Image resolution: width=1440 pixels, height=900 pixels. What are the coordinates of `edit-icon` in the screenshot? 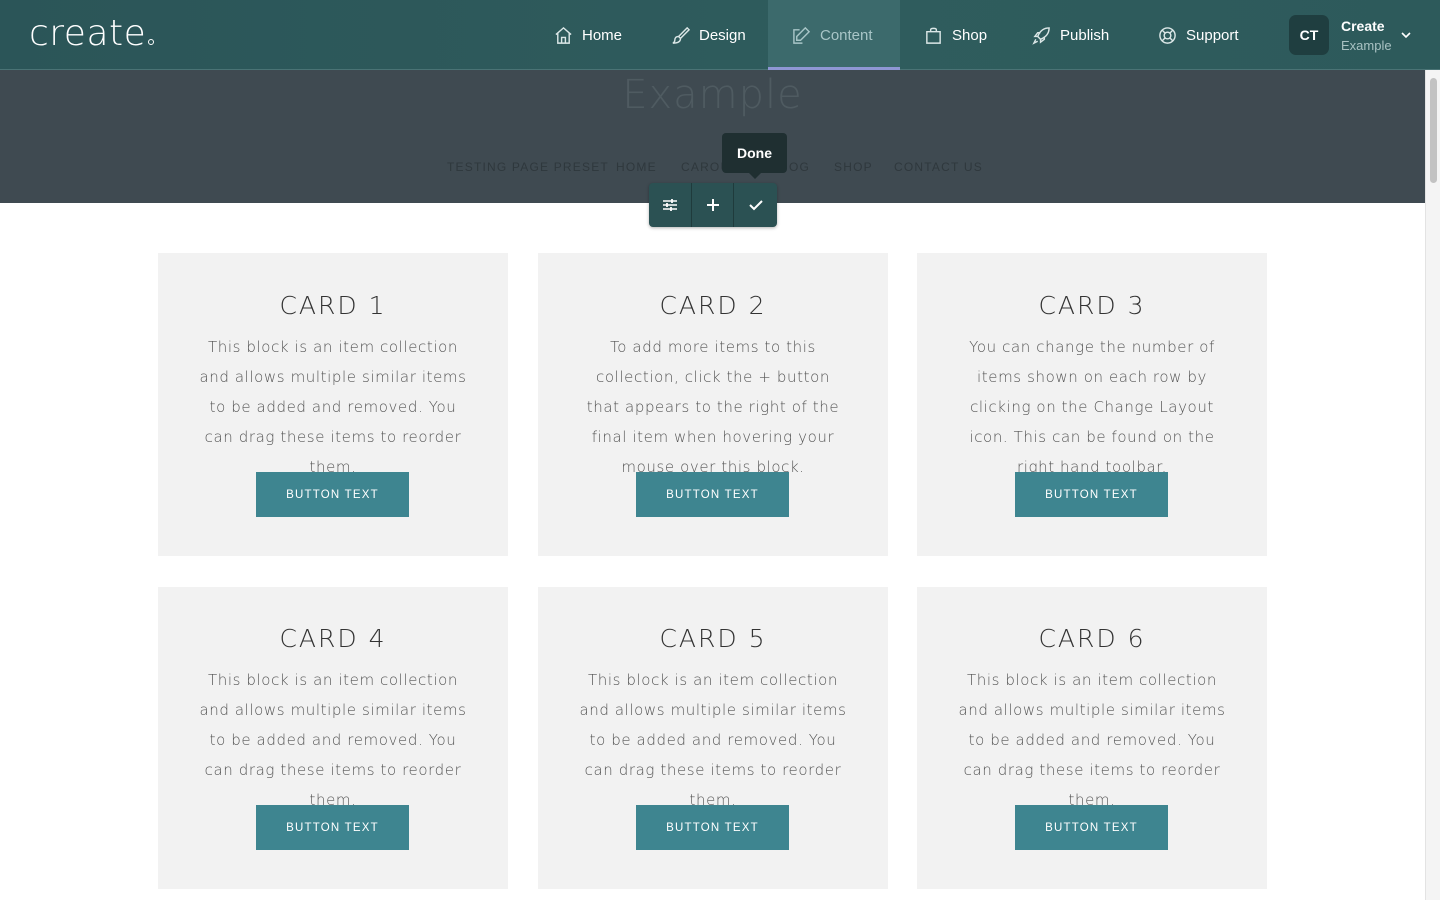 It's located at (802, 35).